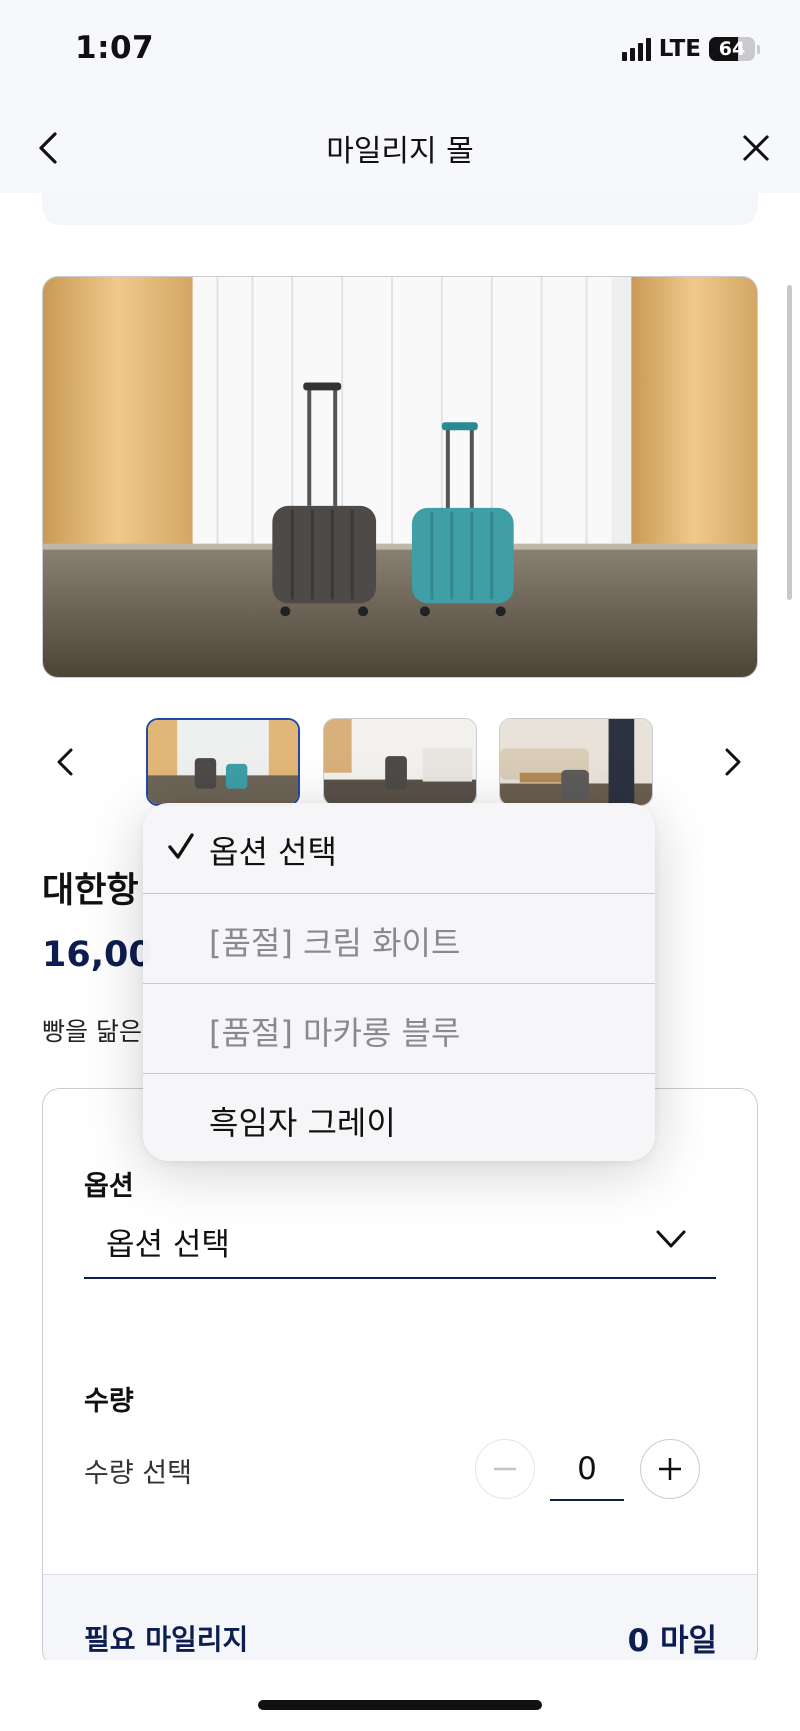 The image size is (800, 1731). I want to click on chevron-right-icon, so click(733, 762).